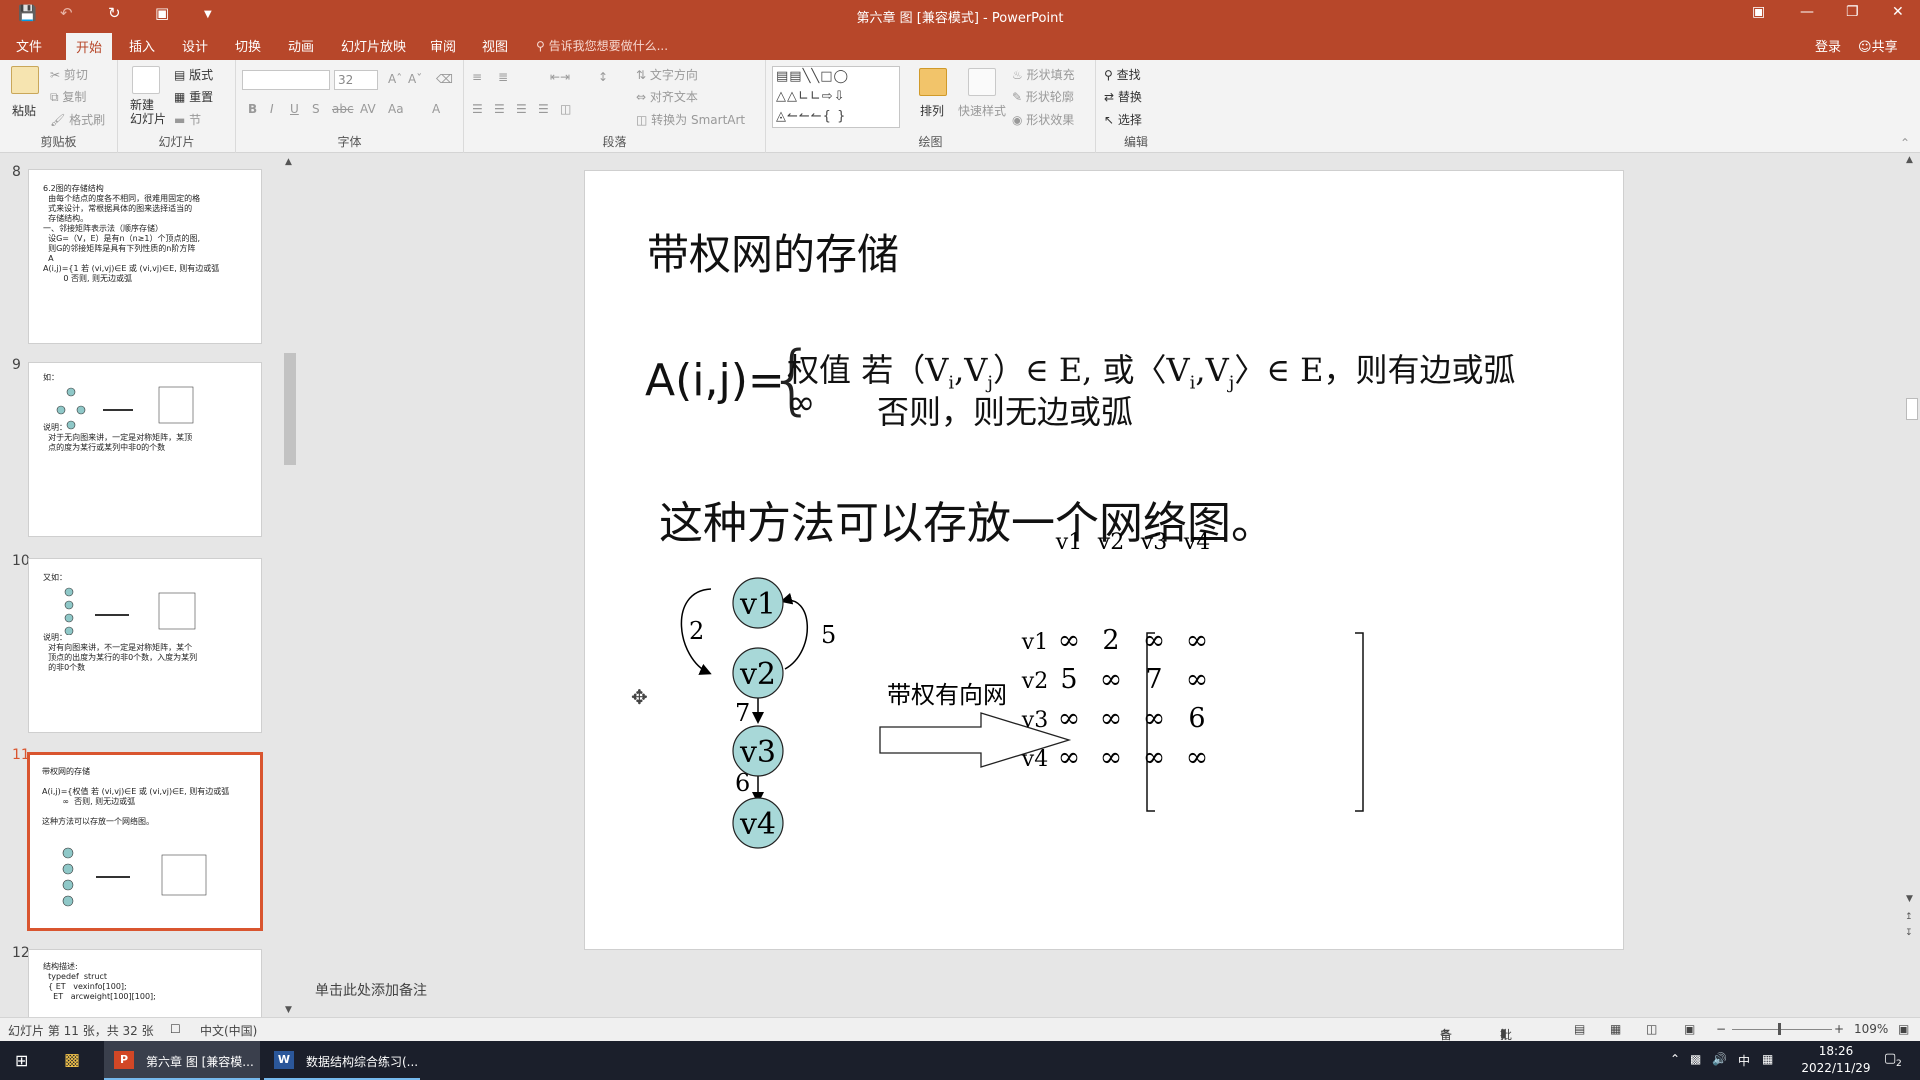  Describe the element at coordinates (499, 109) in the screenshot. I see `align-center-icon: ☰` at that location.